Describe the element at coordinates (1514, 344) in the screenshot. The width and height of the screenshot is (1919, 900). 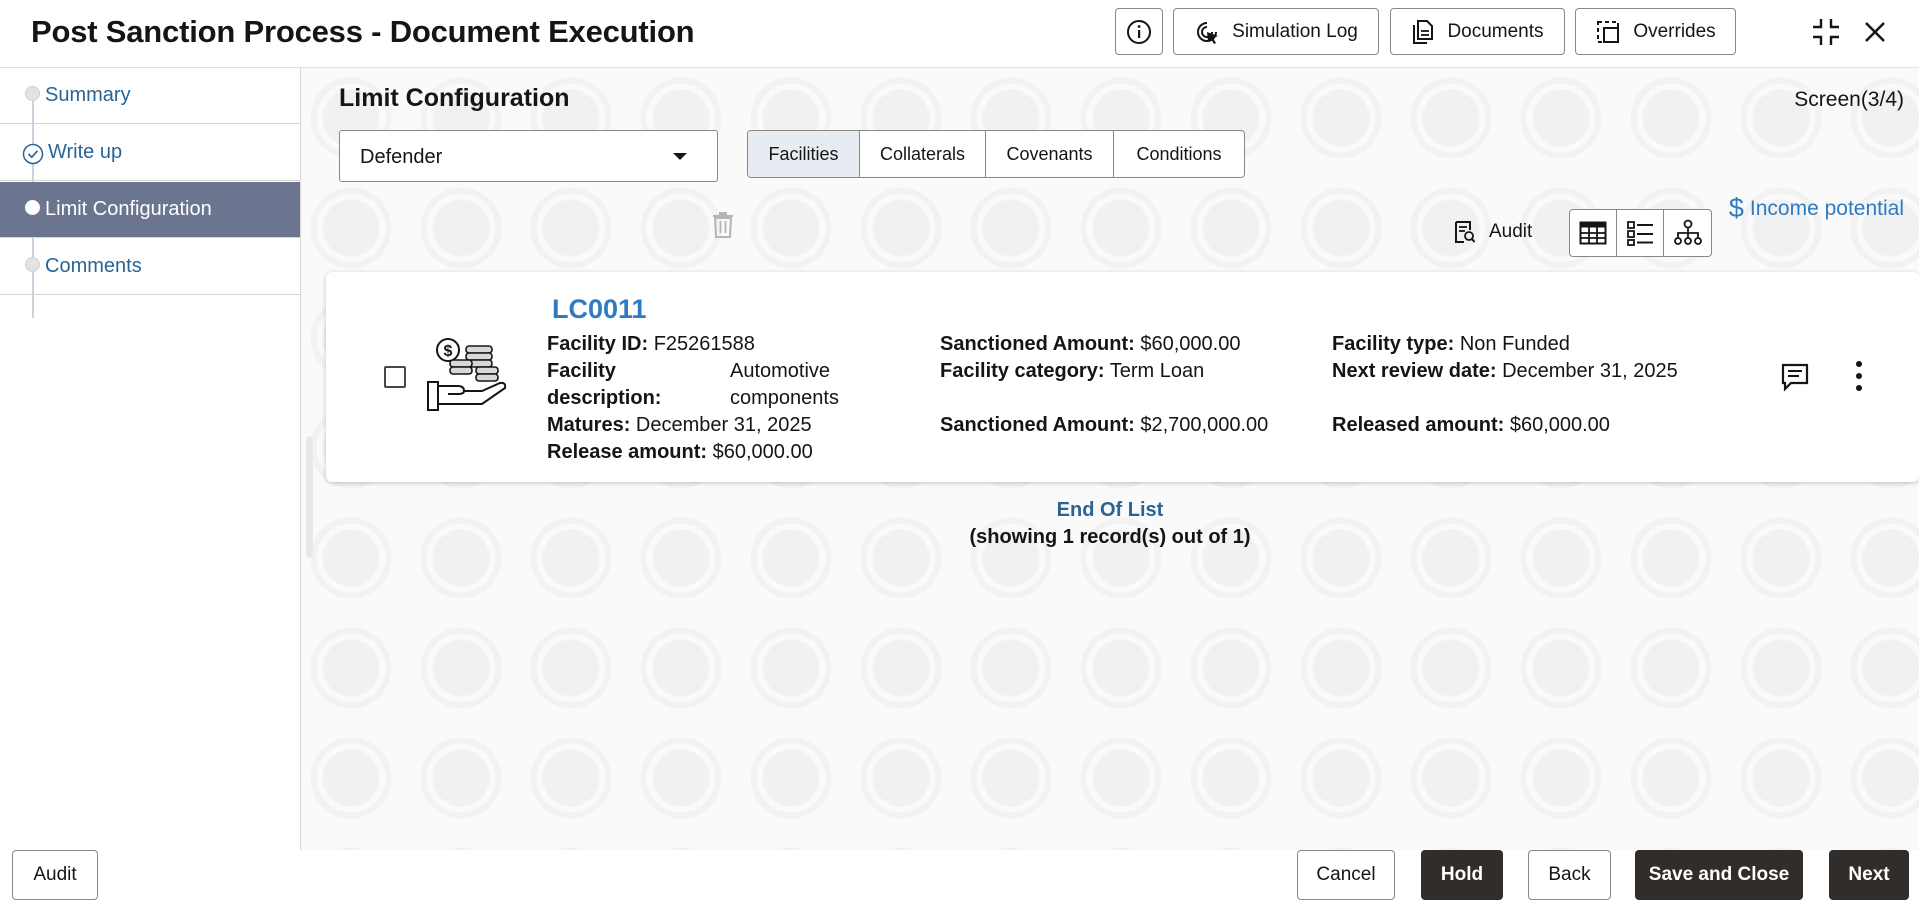
I see `facility-type-value: Non Funded` at that location.